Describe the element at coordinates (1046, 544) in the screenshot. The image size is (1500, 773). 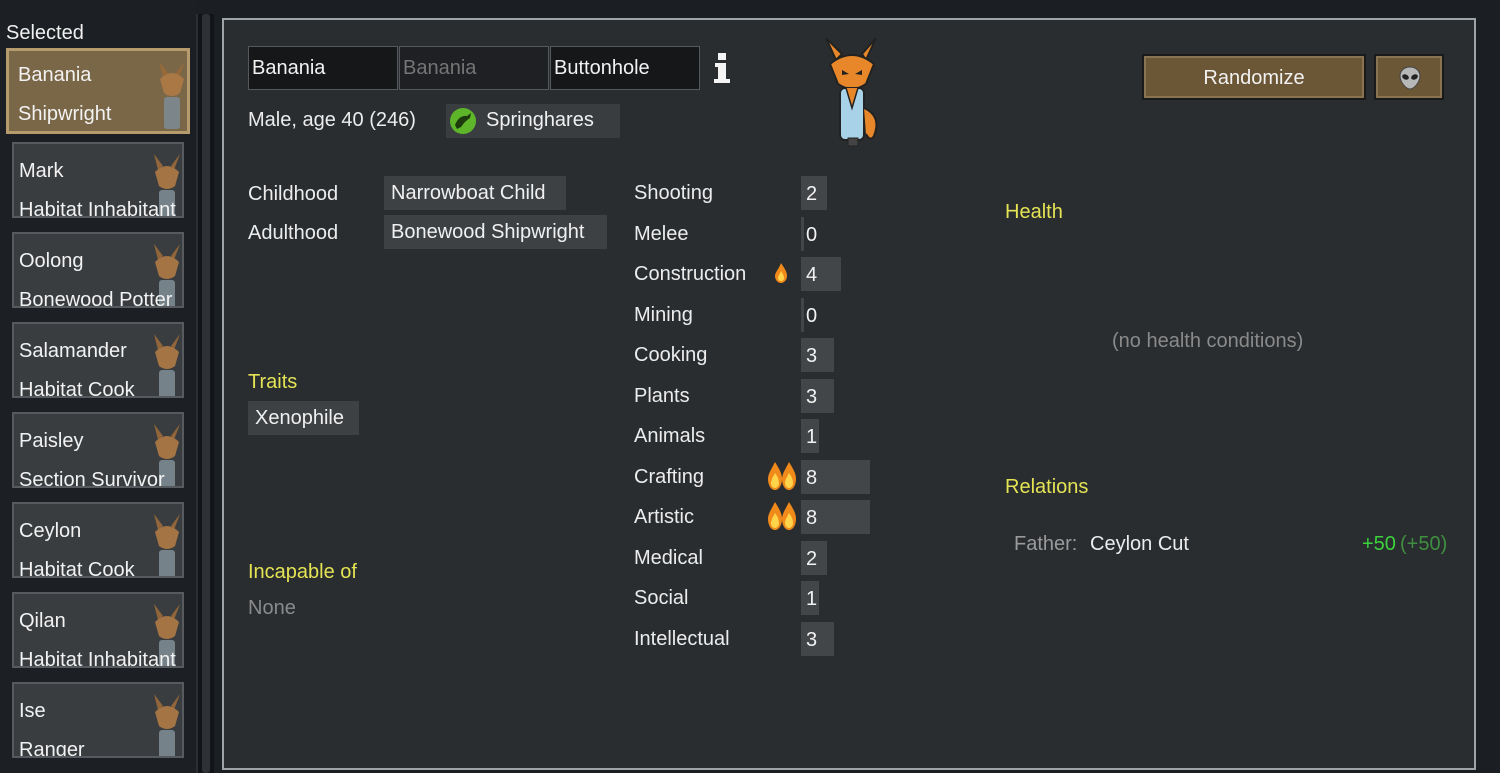
I see `relation-kind: Father:` at that location.